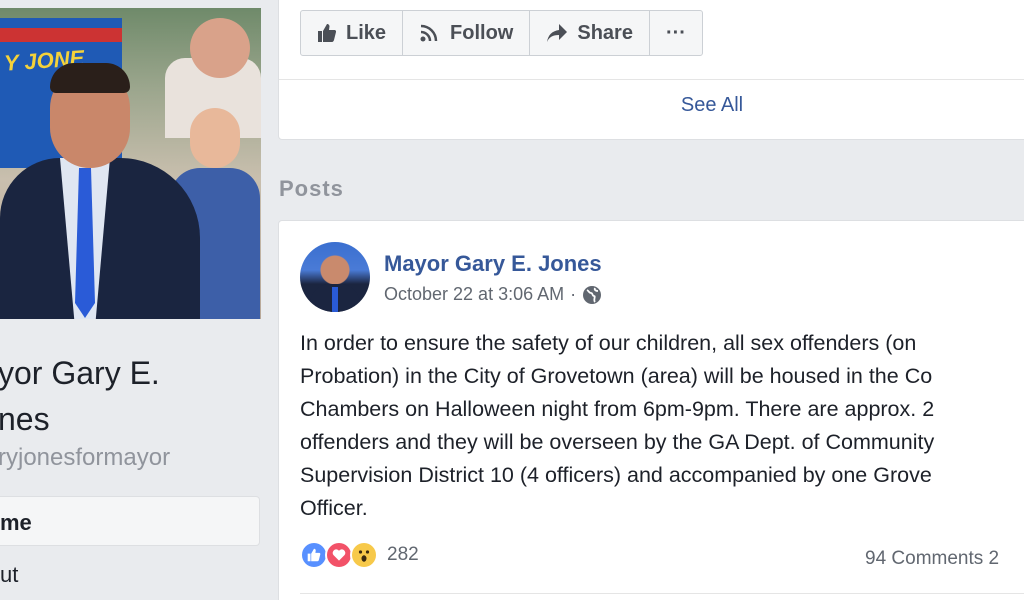  I want to click on like-label: Like, so click(366, 32).